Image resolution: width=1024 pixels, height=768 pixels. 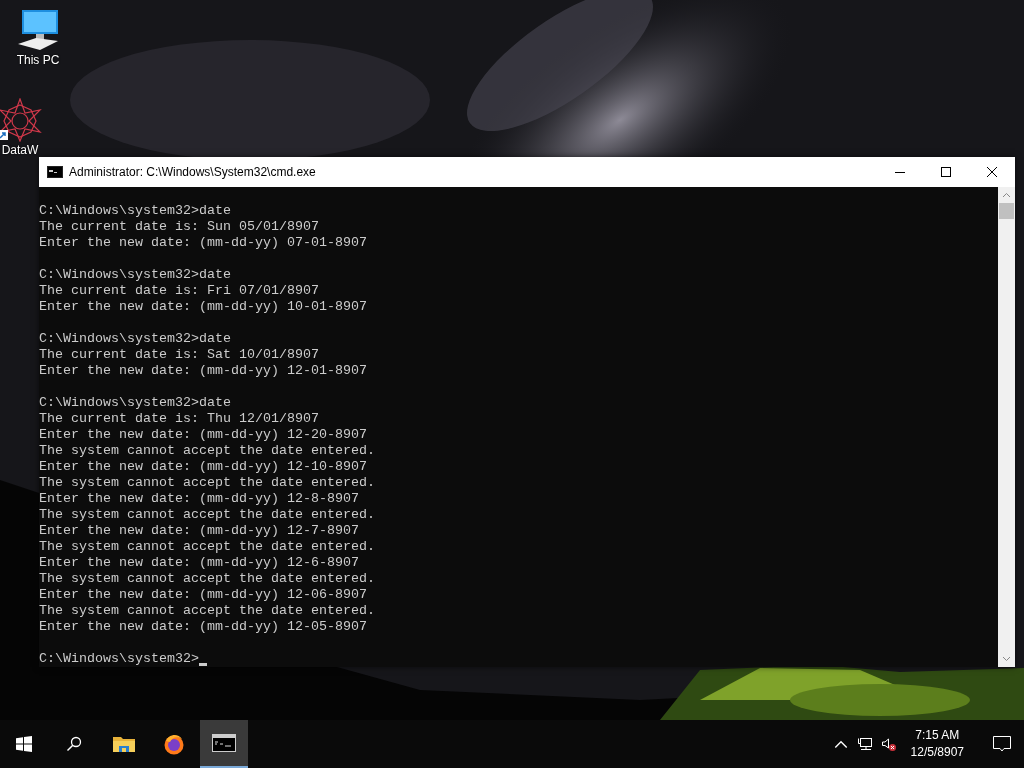 What do you see at coordinates (203, 467) in the screenshot?
I see `console-line: Enter the new date: (mm-dd-yy) 12-10-8907` at bounding box center [203, 467].